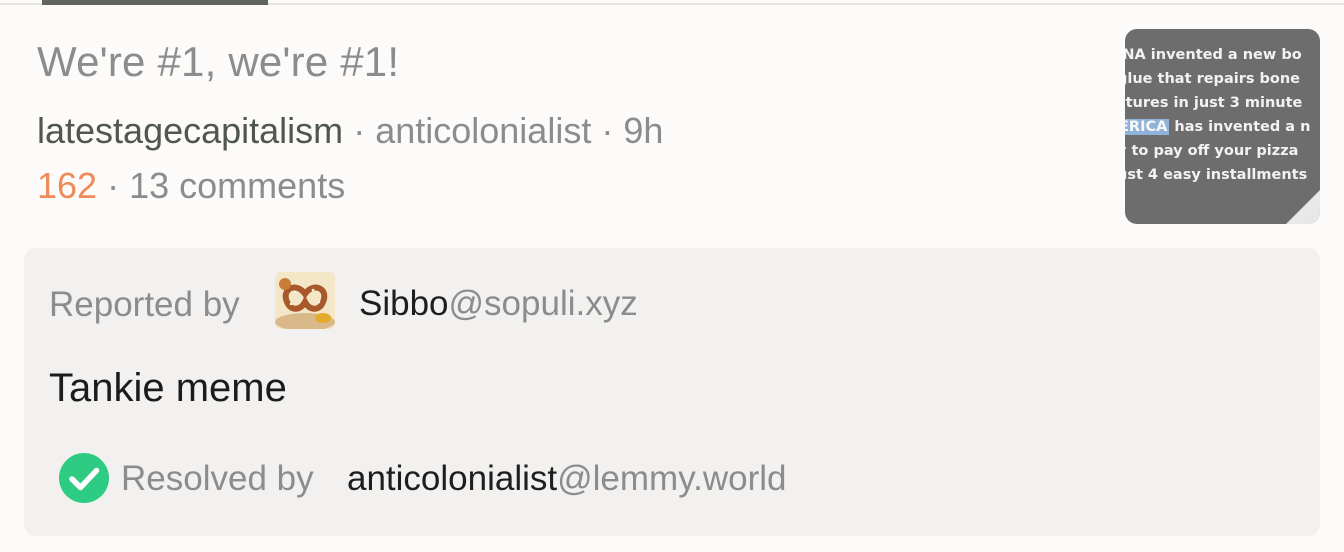  I want to click on pretzel-avatar-icon, so click(305, 300).